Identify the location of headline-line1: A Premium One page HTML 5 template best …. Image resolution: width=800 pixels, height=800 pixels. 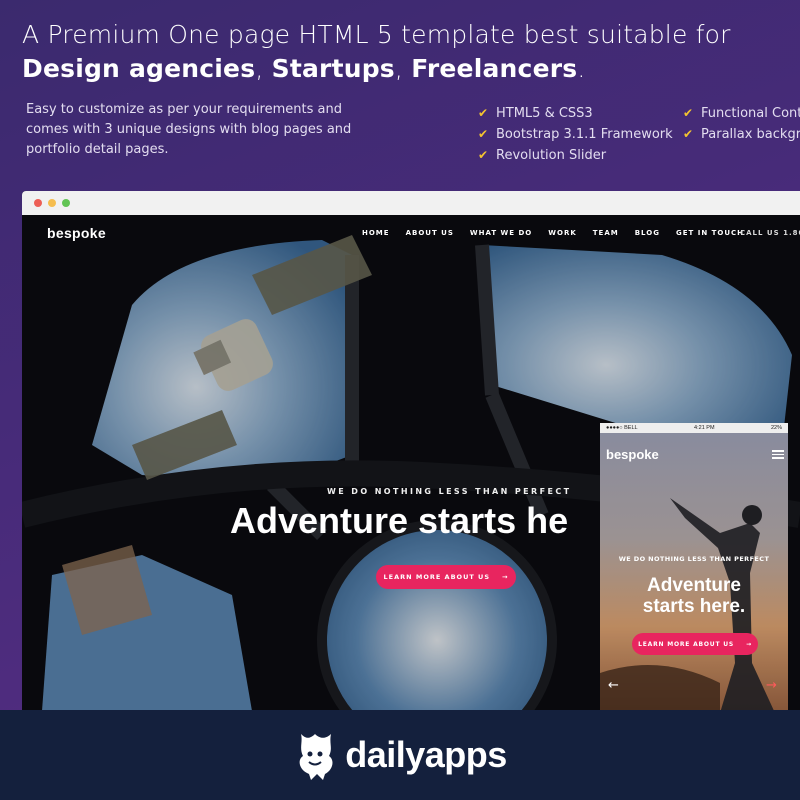
(376, 34).